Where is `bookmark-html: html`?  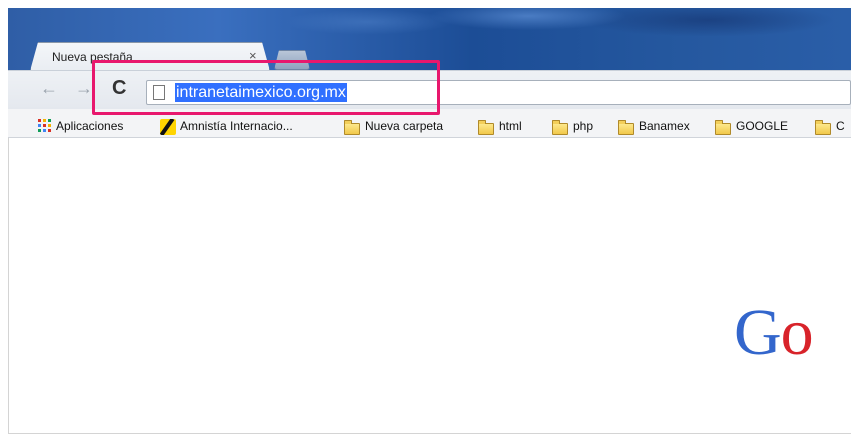
bookmark-html: html is located at coordinates (510, 126).